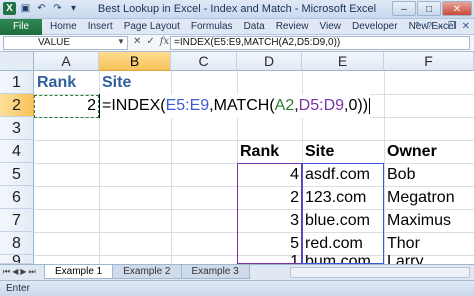 The width and height of the screenshot is (474, 296). Describe the element at coordinates (429, 151) in the screenshot. I see `cell-f4: Owner` at that location.